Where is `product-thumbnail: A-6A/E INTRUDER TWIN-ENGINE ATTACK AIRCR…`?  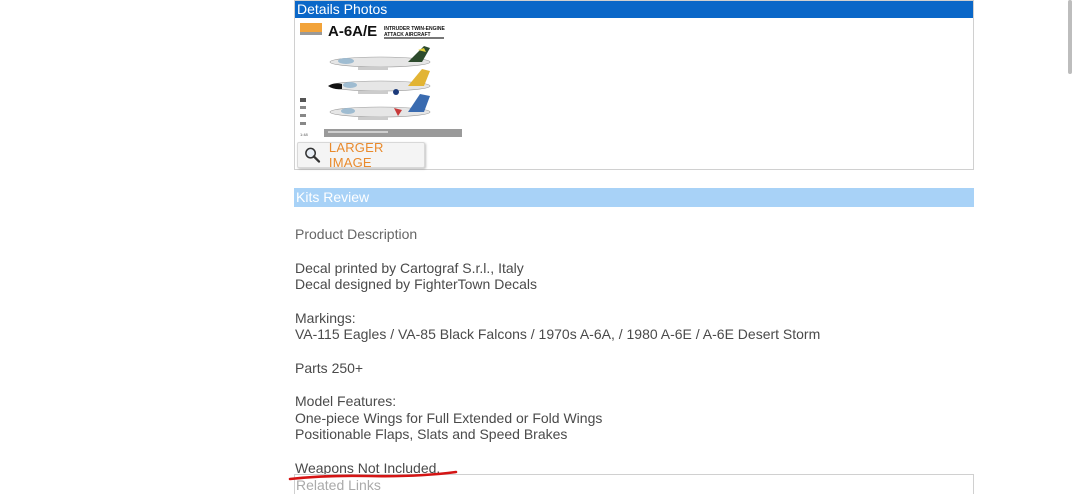
product-thumbnail: A-6A/E INTRUDER TWIN-ENGINE ATTACK AIRCR… is located at coordinates (381, 81).